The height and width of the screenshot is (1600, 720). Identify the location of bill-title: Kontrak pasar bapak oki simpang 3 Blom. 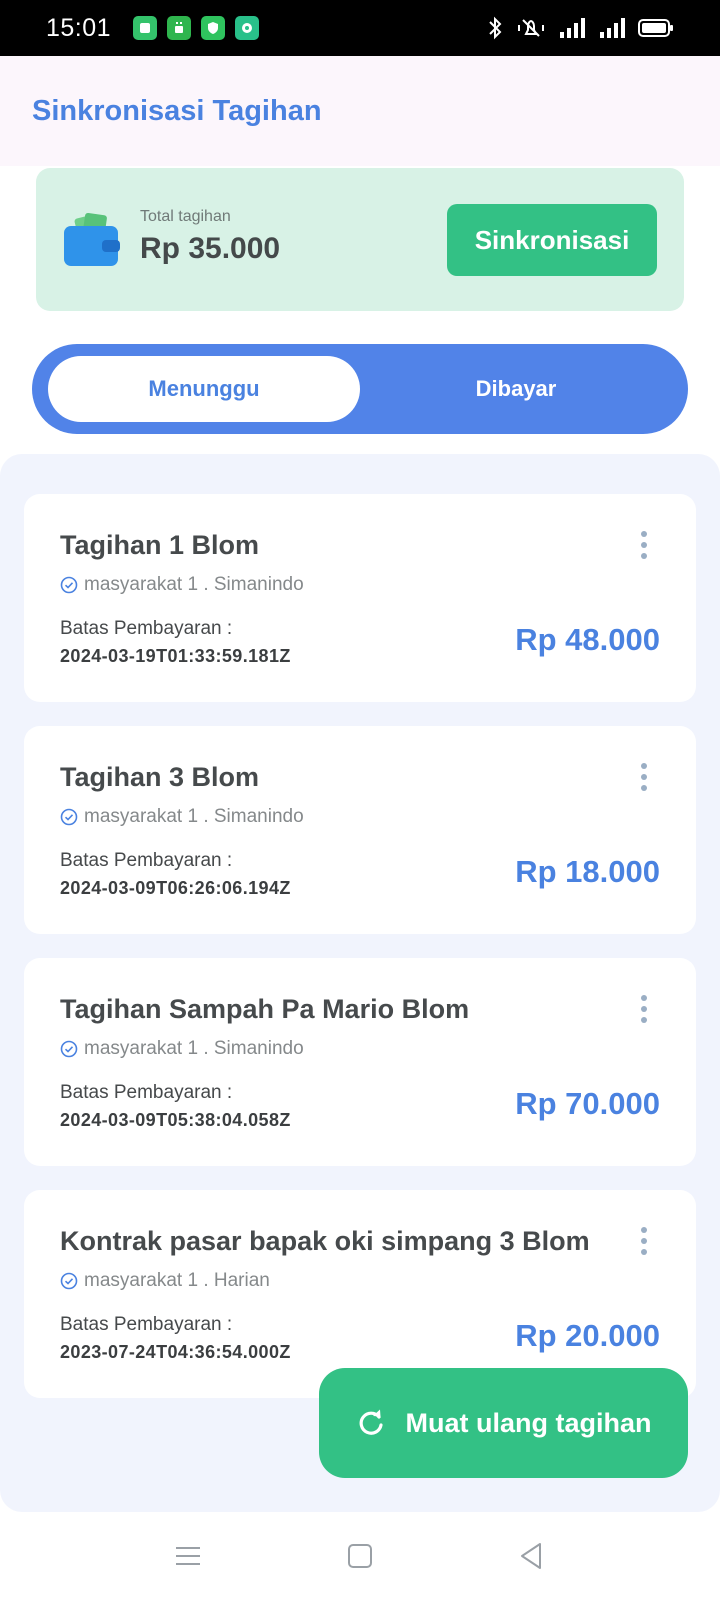
(325, 1241).